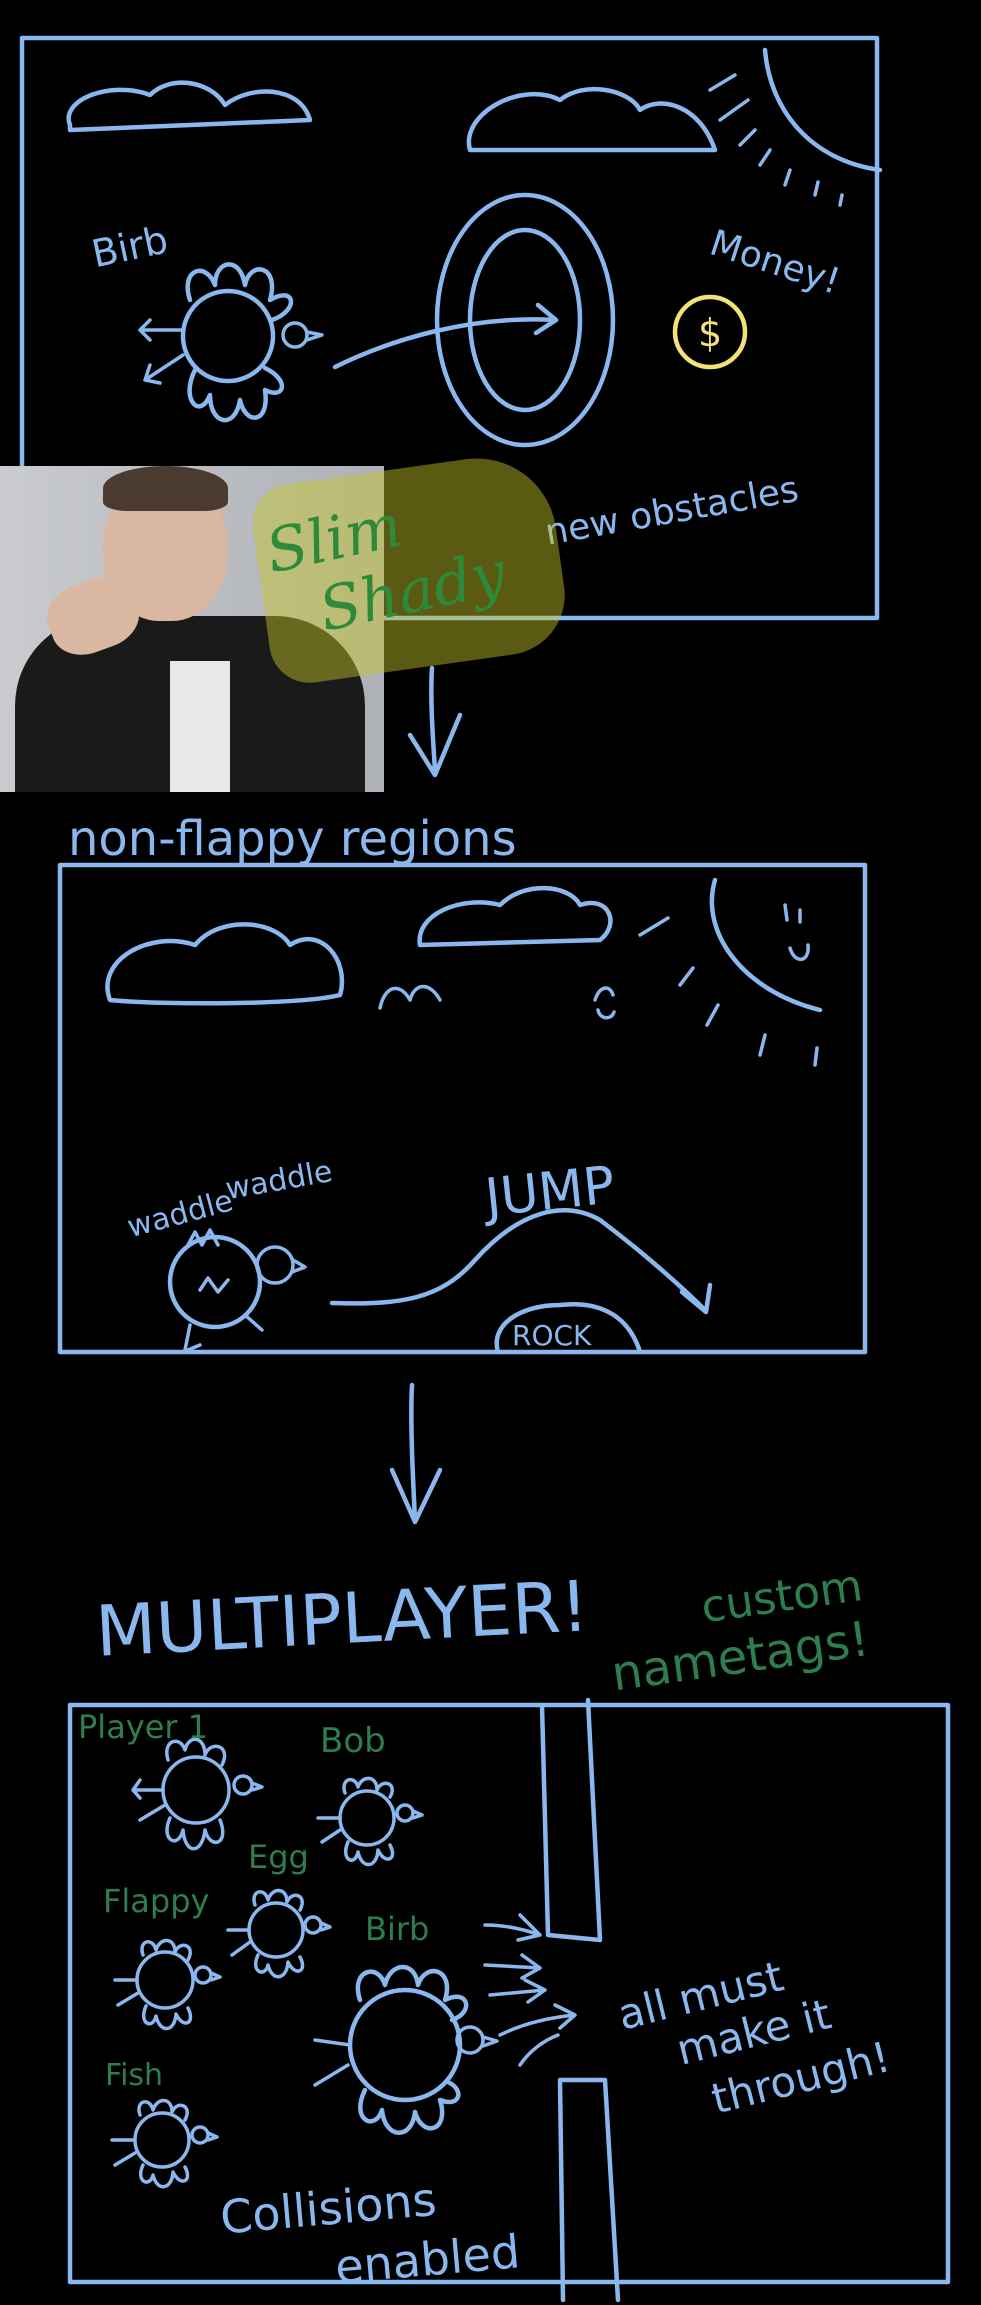 The image size is (981, 2305). Describe the element at coordinates (775, 263) in the screenshot. I see `money-label: Money!` at that location.